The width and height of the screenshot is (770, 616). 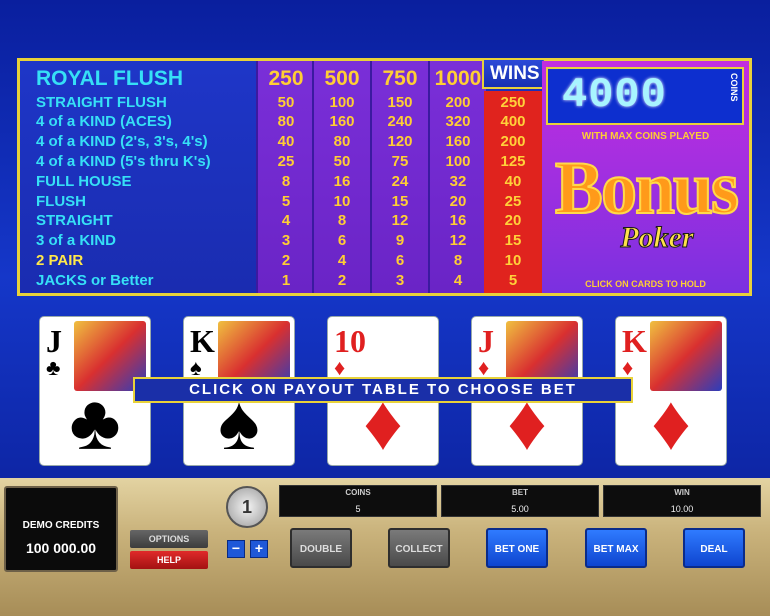 I want to click on hand-royal-flush: ROYAL FLUSH, so click(x=110, y=78).